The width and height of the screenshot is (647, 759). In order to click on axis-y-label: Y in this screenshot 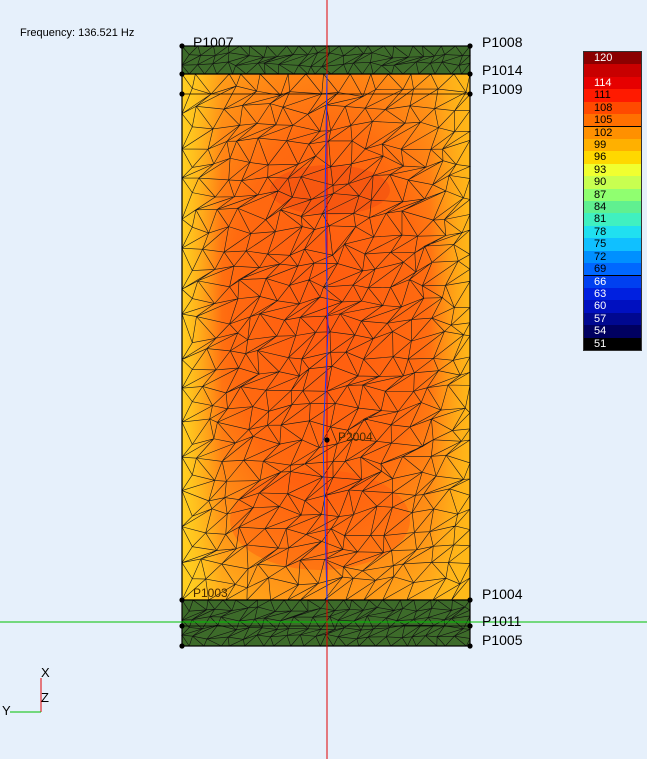, I will do `click(6, 710)`.